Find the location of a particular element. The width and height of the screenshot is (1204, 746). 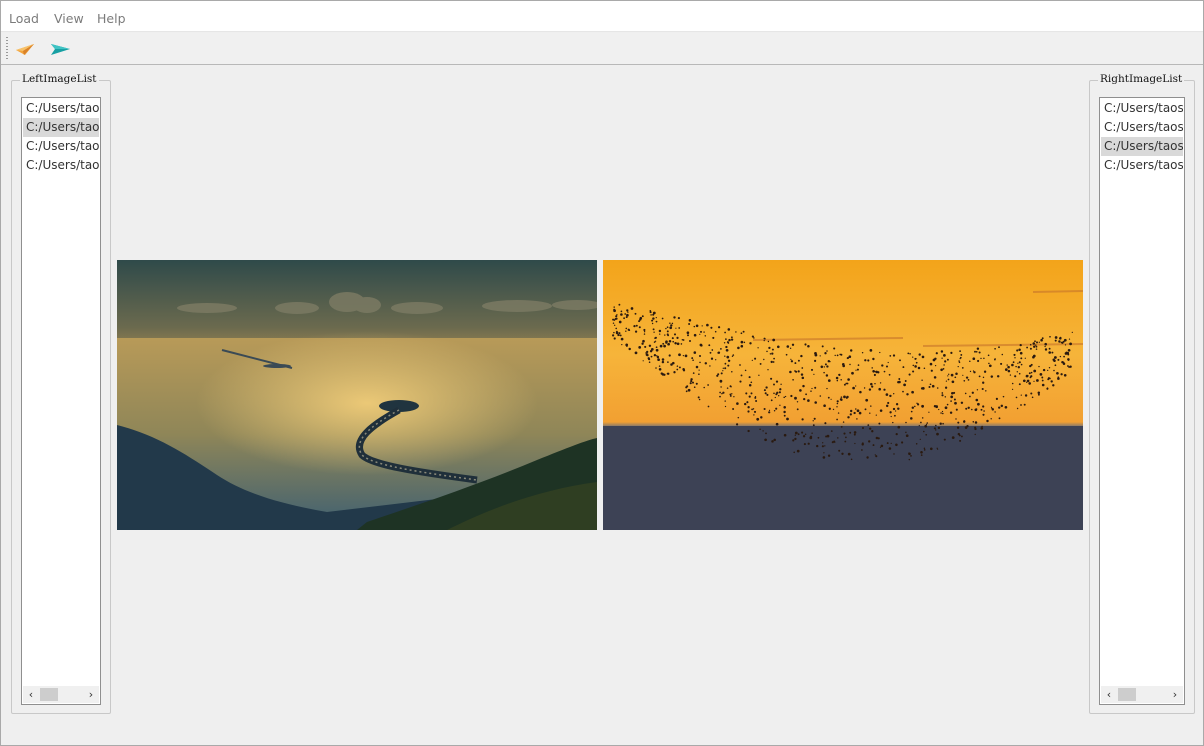

toolbar-grip is located at coordinates (7, 49).